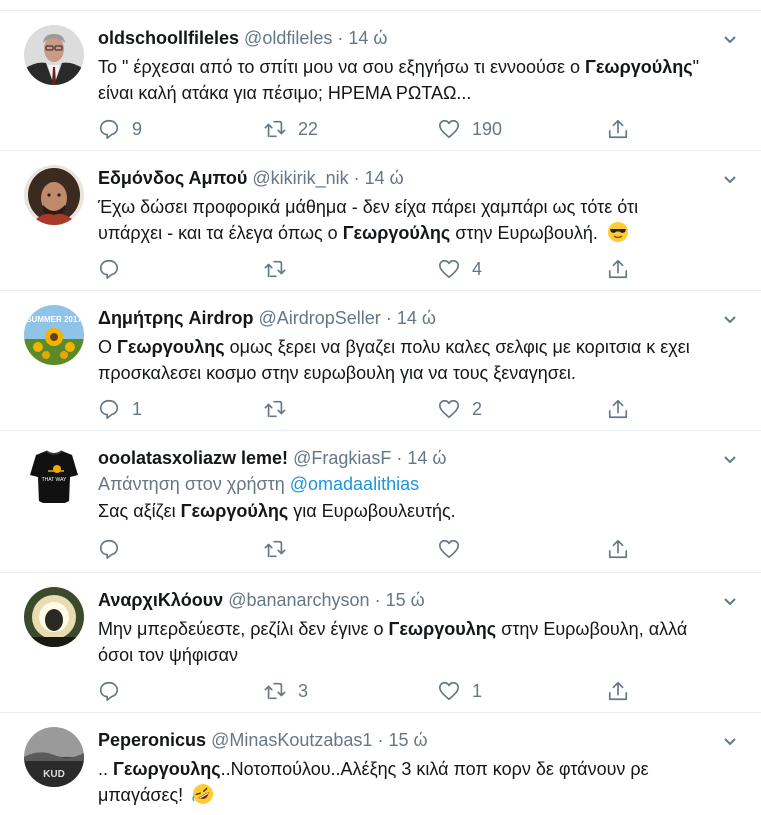 This screenshot has height=815, width=761. Describe the element at coordinates (120, 129) in the screenshot. I see `reply-button: 9` at that location.